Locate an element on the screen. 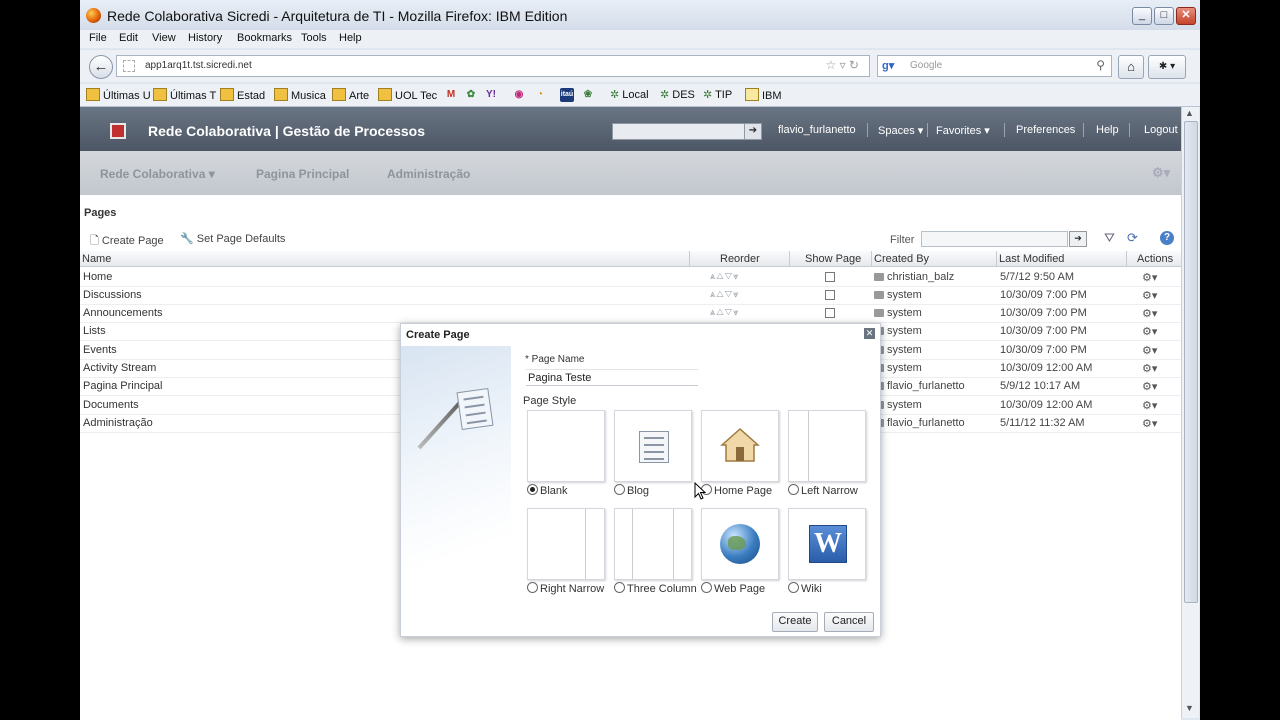 This screenshot has width=1280, height=720. menu-file: File is located at coordinates (98, 38).